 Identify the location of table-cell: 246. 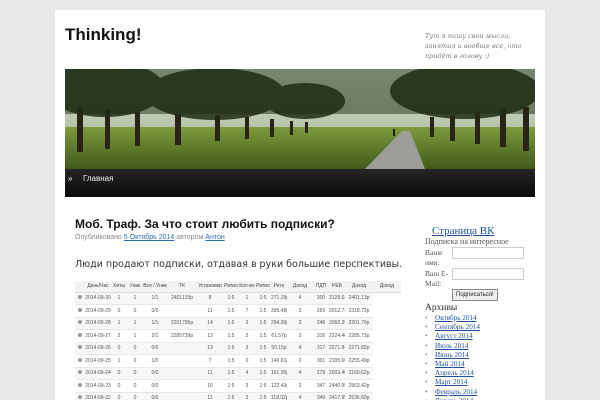
(321, 323).